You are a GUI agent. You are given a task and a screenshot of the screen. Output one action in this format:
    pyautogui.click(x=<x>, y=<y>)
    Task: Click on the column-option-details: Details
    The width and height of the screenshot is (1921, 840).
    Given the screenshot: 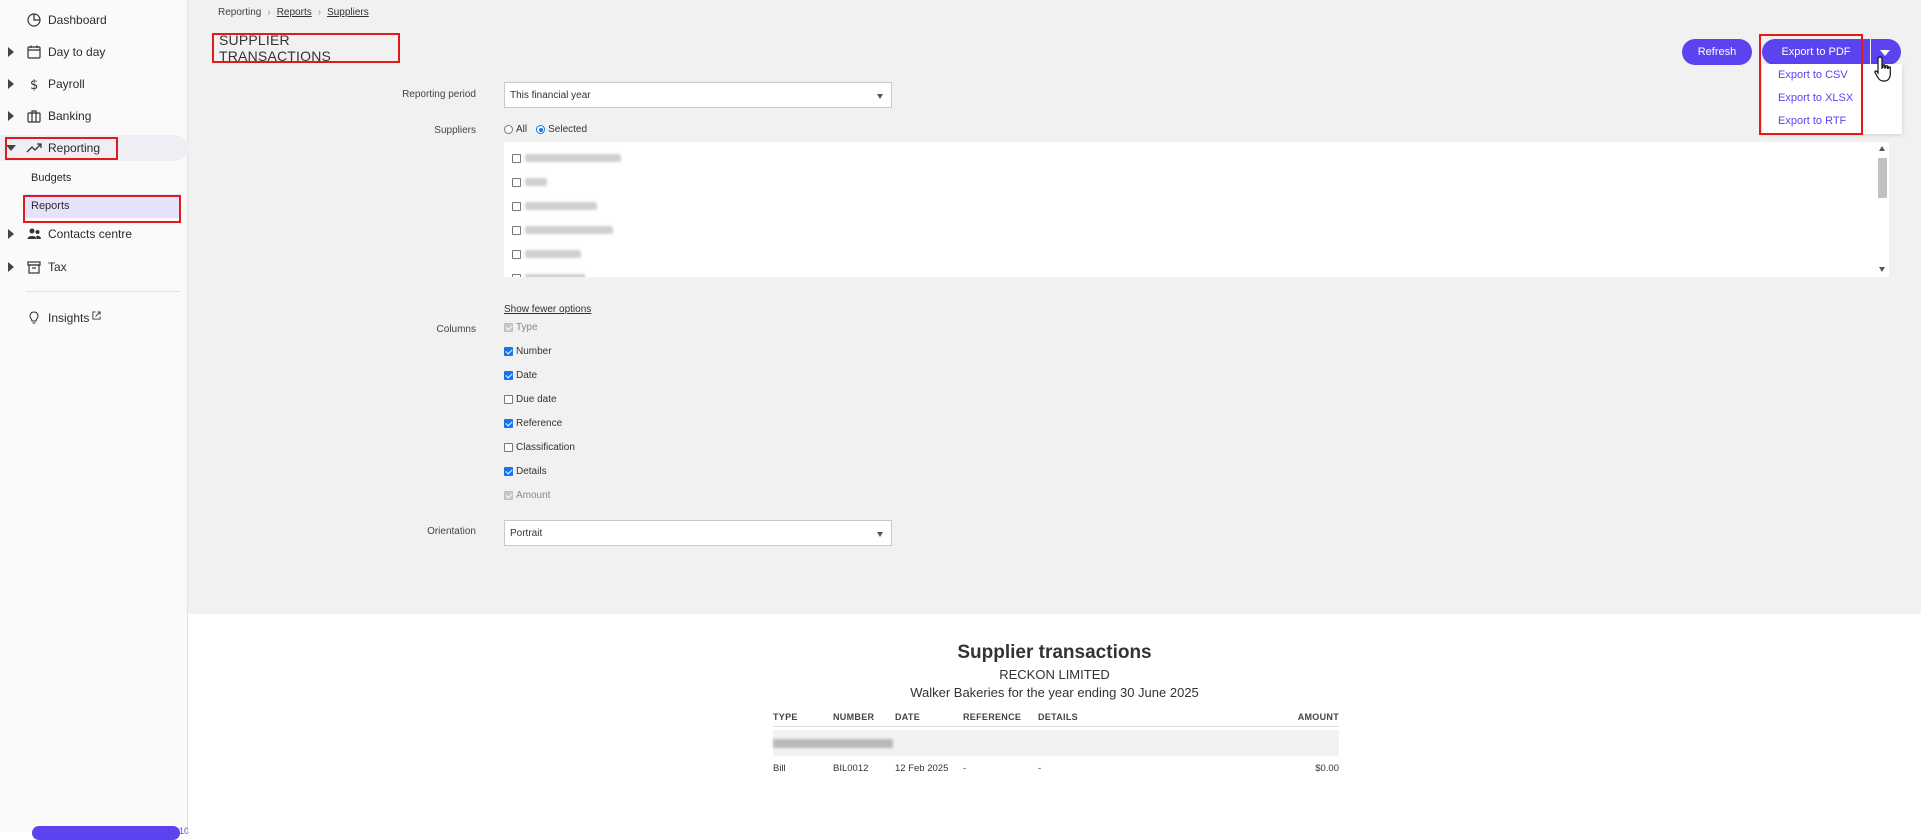 What is the action you would take?
    pyautogui.click(x=525, y=471)
    